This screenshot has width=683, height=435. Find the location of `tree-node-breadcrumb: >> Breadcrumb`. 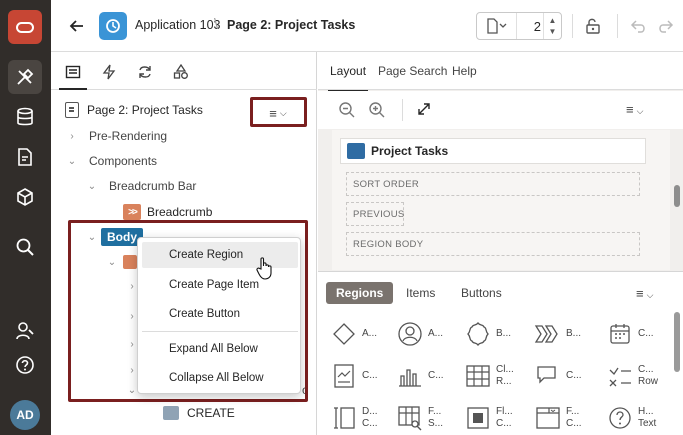

tree-node-breadcrumb: >> Breadcrumb is located at coordinates (167, 212).